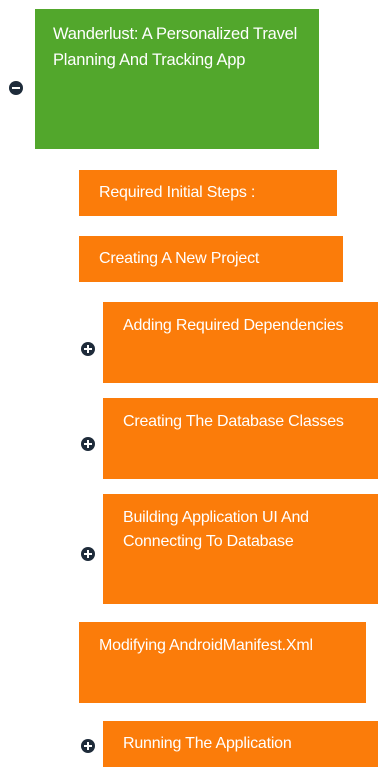 The image size is (378, 767). What do you see at coordinates (233, 325) in the screenshot?
I see `node-label: Adding Required Dependencies` at bounding box center [233, 325].